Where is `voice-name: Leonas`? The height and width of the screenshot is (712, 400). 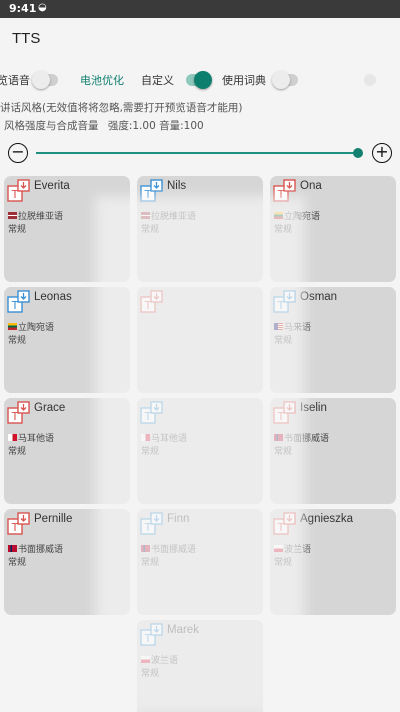 voice-name: Leonas is located at coordinates (53, 297).